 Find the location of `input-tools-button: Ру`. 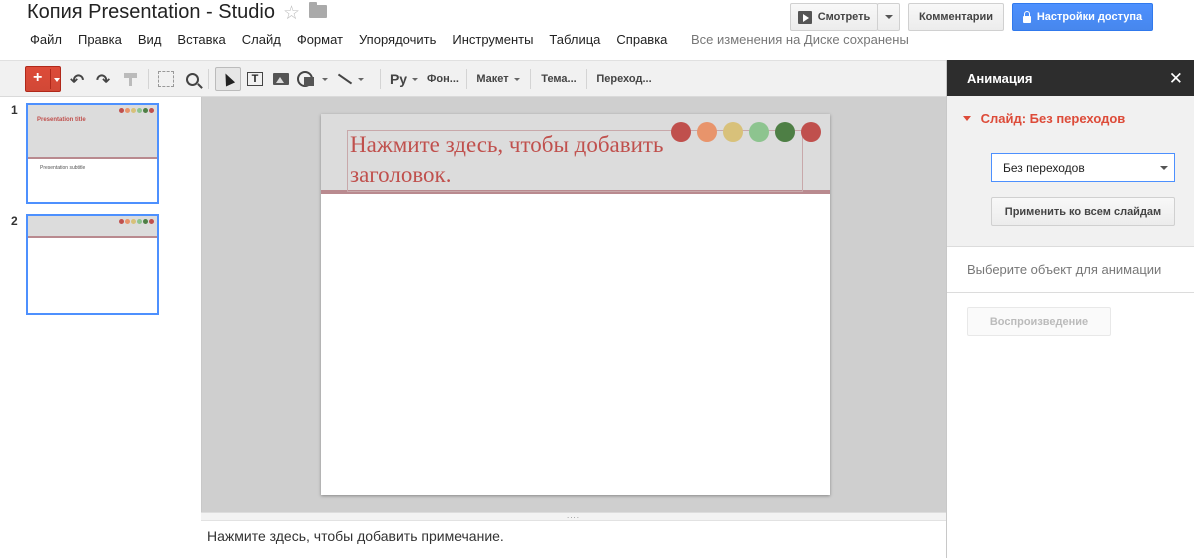

input-tools-button: Ру is located at coordinates (404, 79).